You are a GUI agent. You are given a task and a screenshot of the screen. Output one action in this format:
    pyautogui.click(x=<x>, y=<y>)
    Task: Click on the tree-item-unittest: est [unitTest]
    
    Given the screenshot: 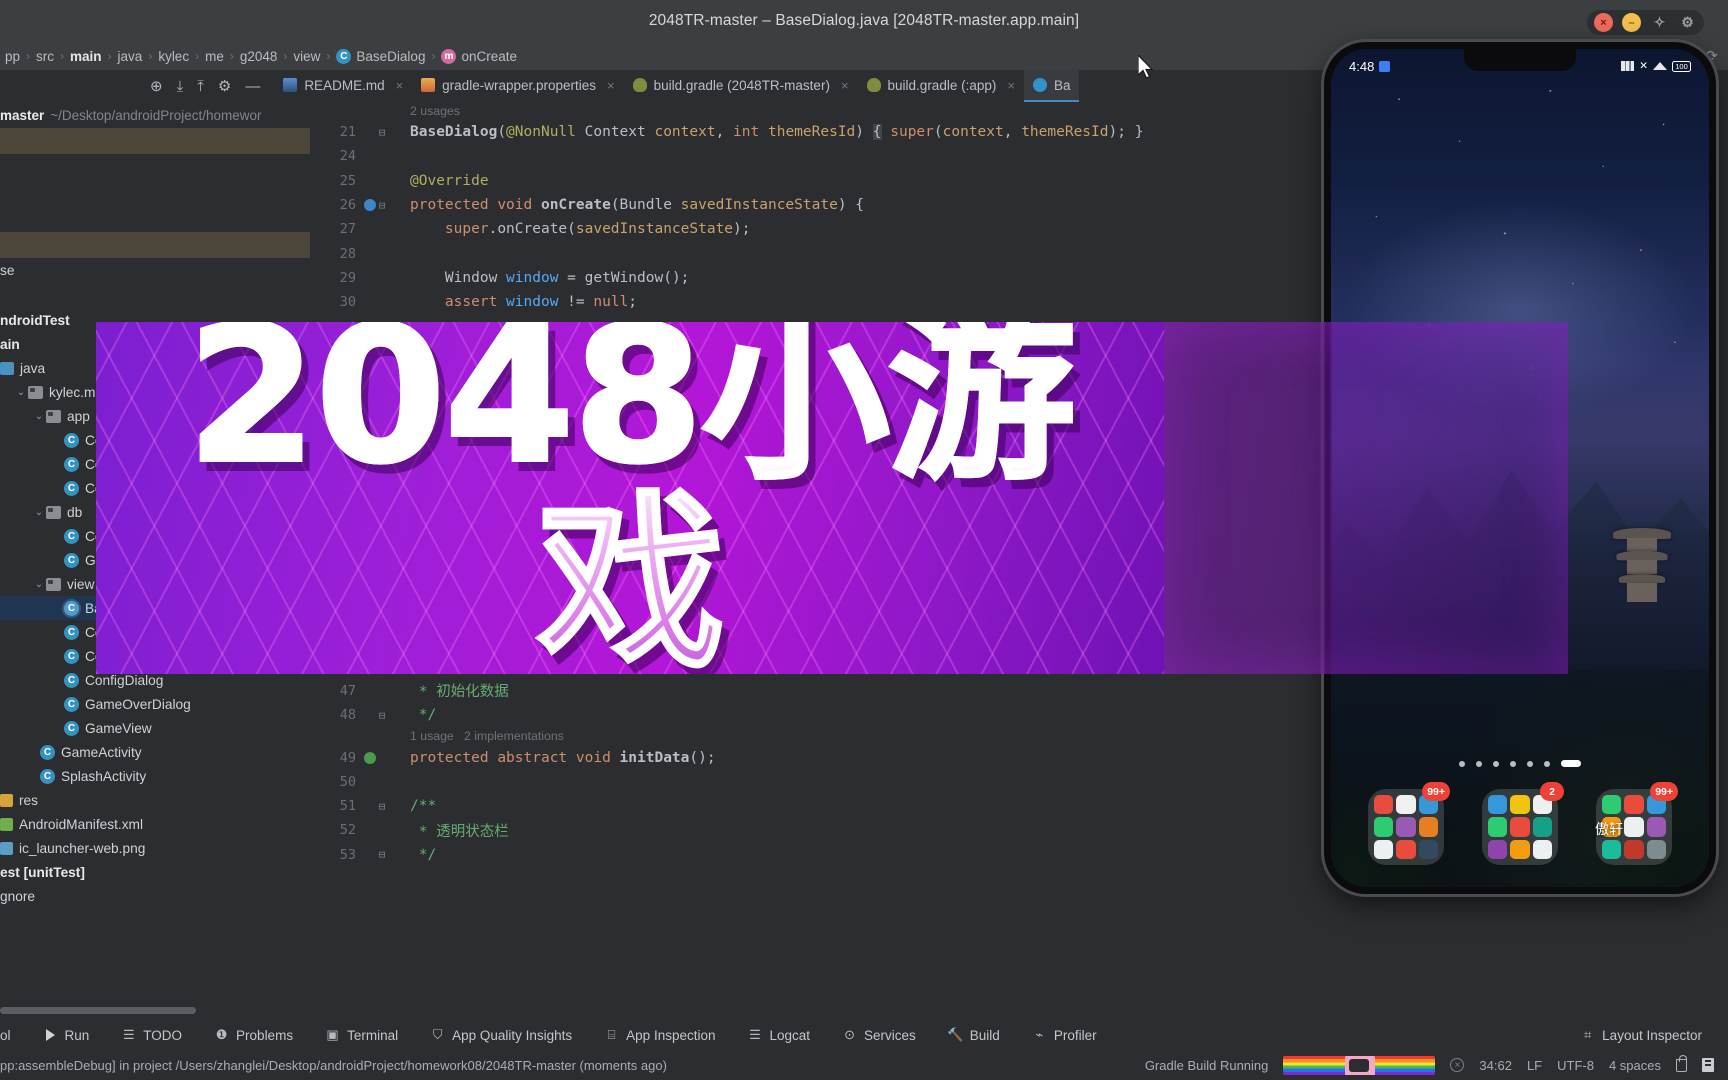 What is the action you would take?
    pyautogui.click(x=155, y=872)
    